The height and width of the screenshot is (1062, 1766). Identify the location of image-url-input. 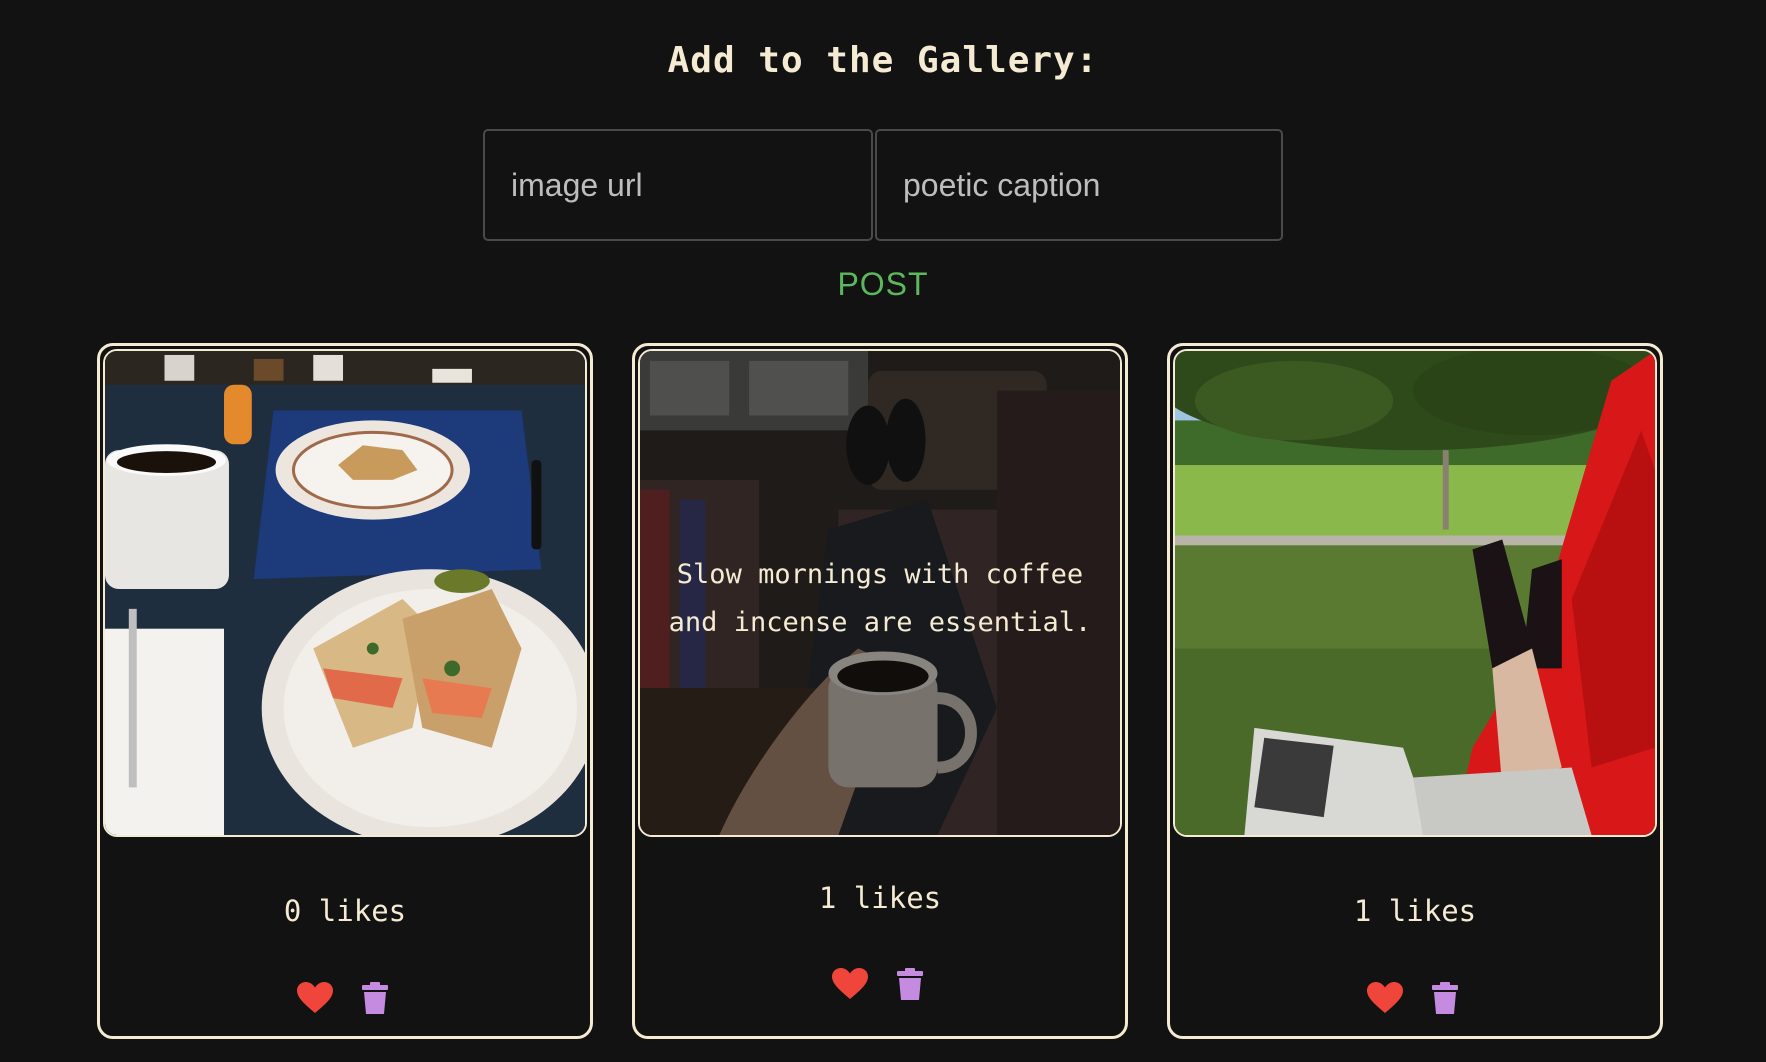
(678, 185).